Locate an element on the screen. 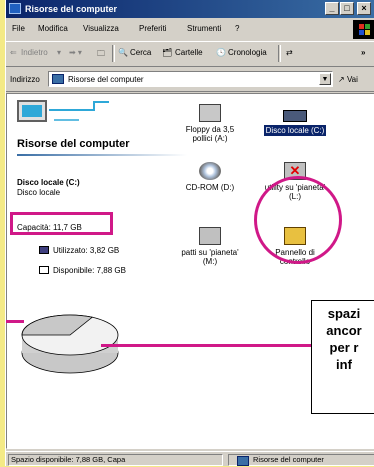 Image resolution: width=374 pixels, height=467 pixels. pie-pointer-arrow is located at coordinates (206, 345).